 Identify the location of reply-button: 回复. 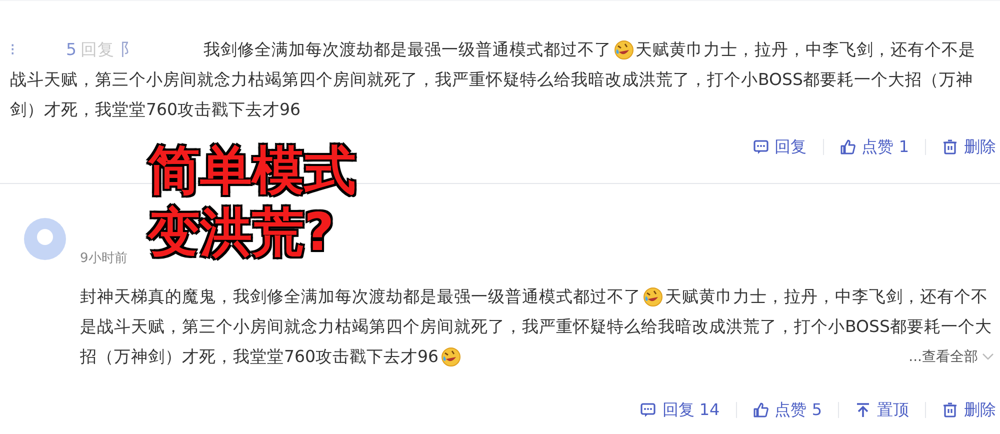
(779, 147).